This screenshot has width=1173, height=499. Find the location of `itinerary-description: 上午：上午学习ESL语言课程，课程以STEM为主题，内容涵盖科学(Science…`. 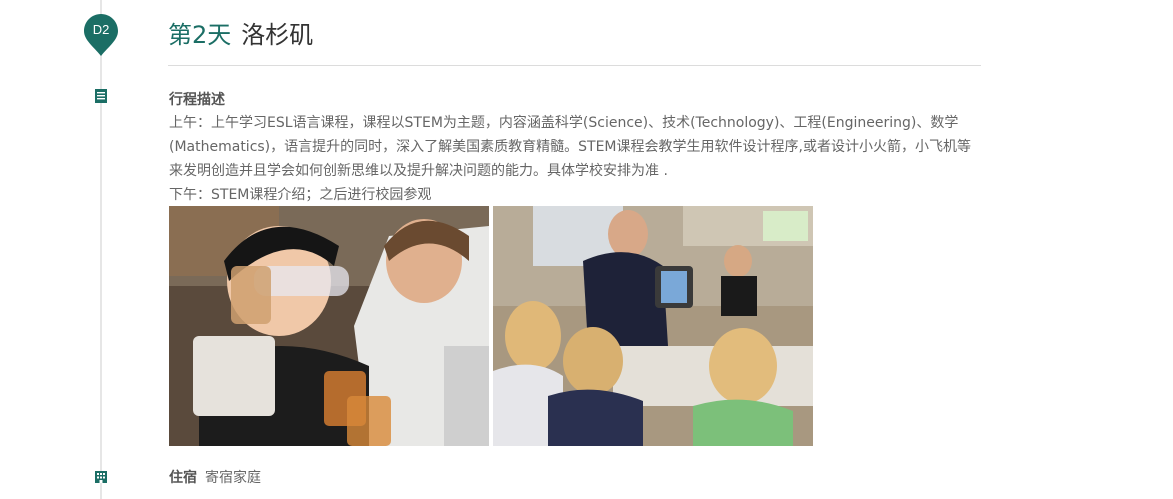

itinerary-description: 上午：上午学习ESL语言课程，课程以STEM为主题，内容涵盖科学(Science… is located at coordinates (575, 159).